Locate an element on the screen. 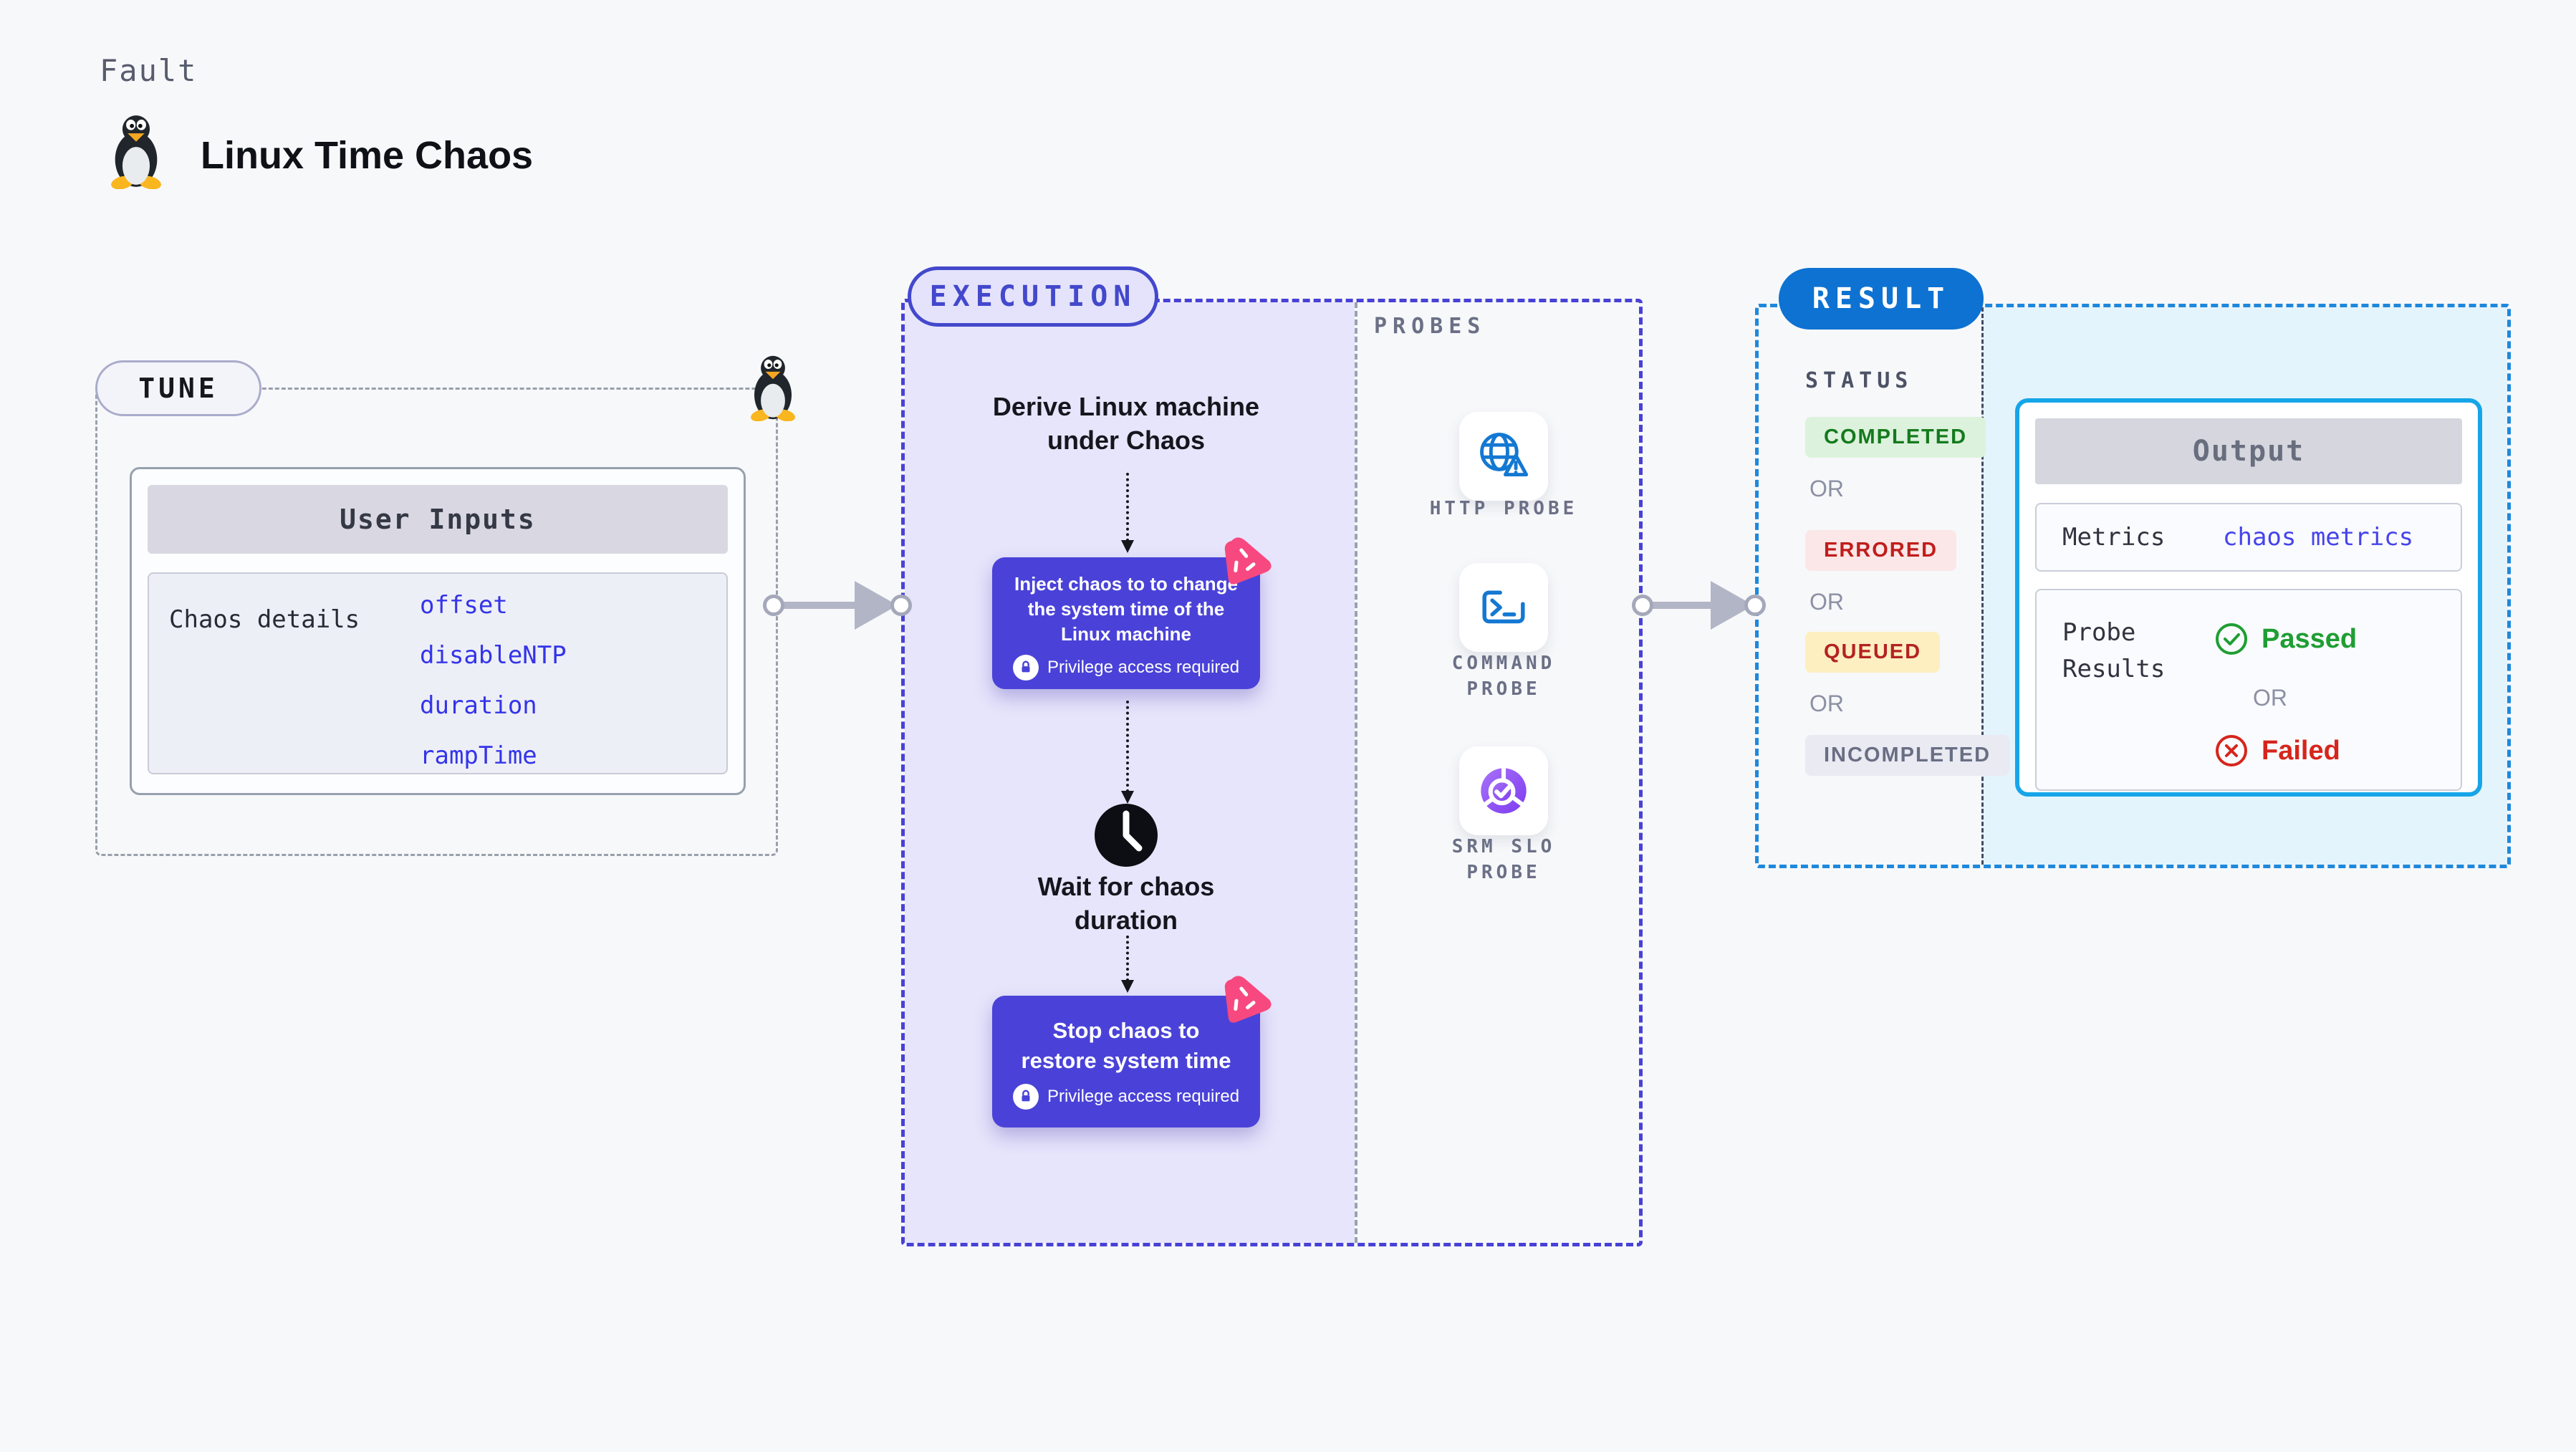 This screenshot has height=1452, width=2576. derive-step-label: Derive Linux machine under Chaos is located at coordinates (1126, 424).